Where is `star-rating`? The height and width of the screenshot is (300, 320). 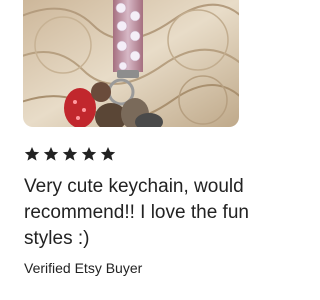 star-rating is located at coordinates (70, 156).